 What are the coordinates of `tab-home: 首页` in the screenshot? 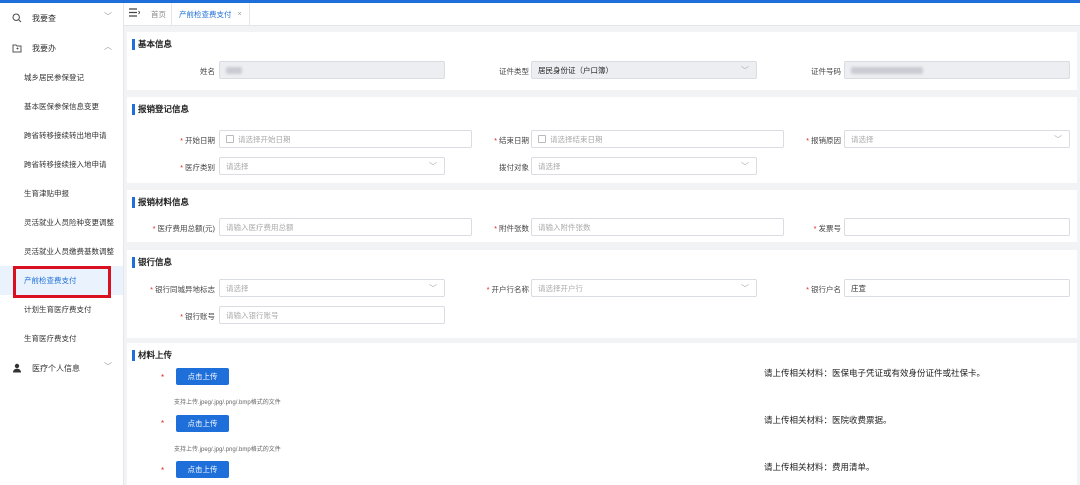 It's located at (158, 14).